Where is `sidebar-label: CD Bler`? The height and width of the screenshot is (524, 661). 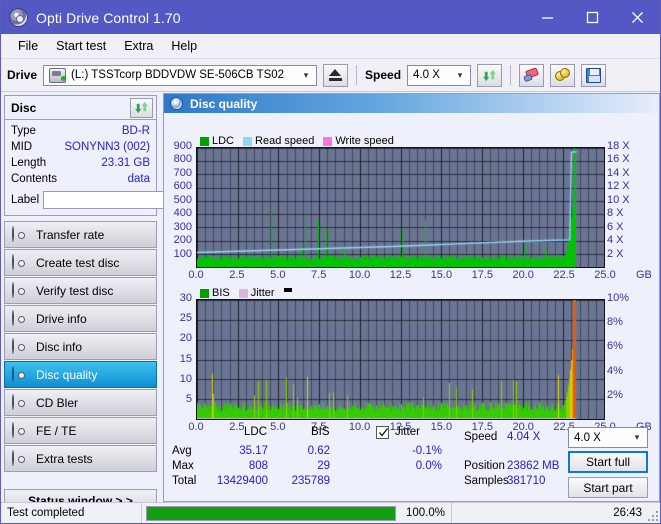 sidebar-label: CD Bler is located at coordinates (57, 402).